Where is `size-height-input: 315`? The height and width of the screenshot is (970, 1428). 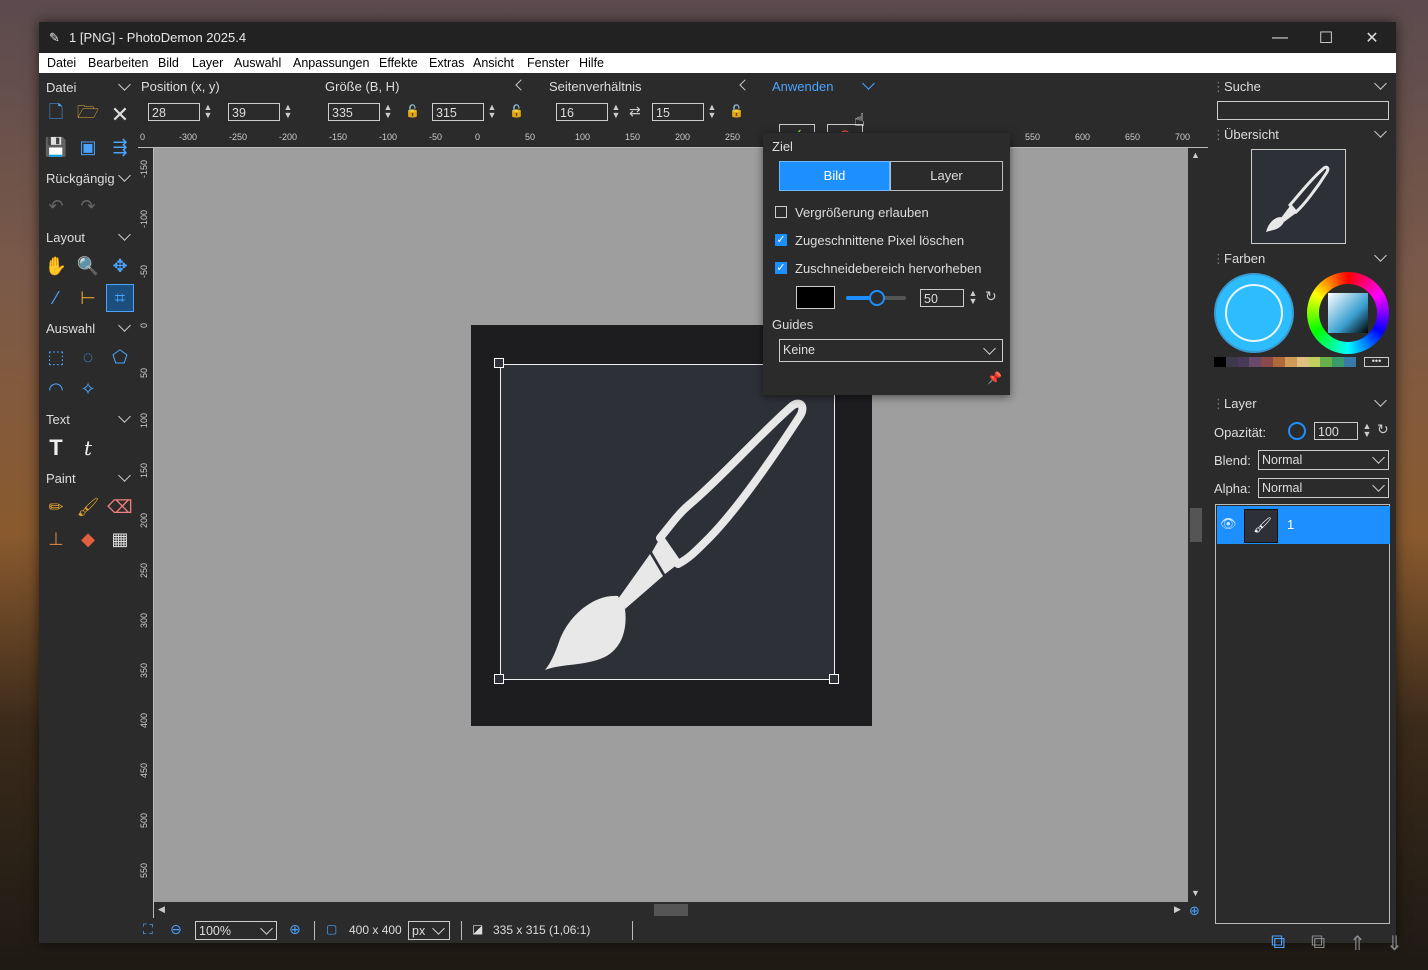
size-height-input: 315 is located at coordinates (458, 112).